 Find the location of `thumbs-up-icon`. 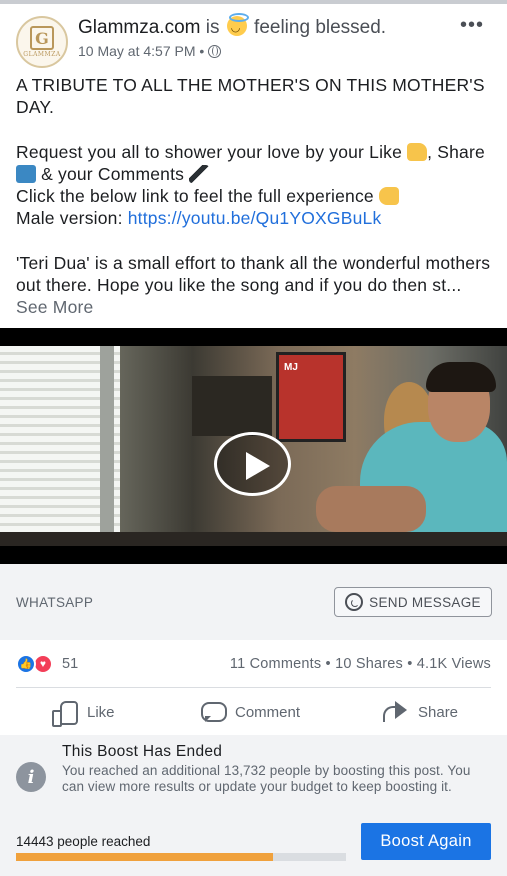

thumbs-up-icon is located at coordinates (65, 713).